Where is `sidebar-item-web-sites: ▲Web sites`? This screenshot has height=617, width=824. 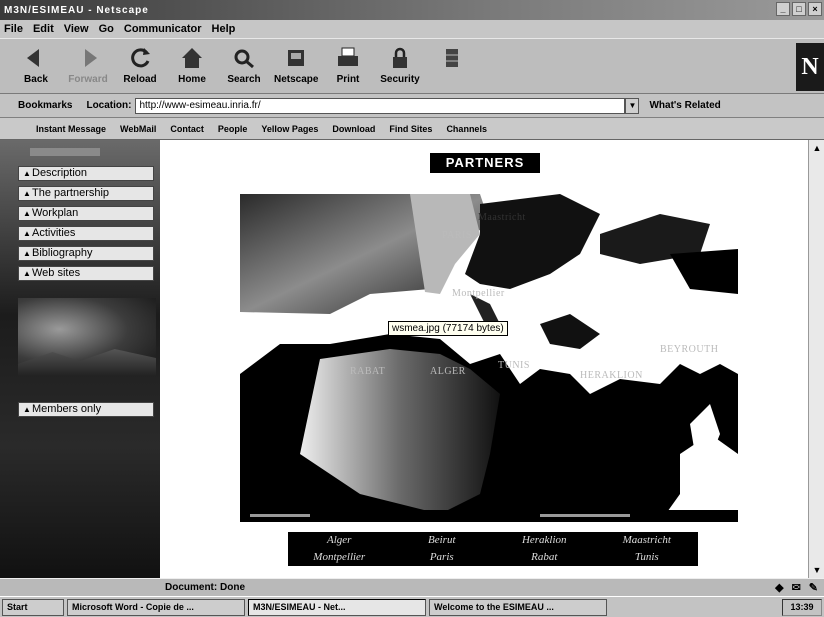
sidebar-item-web-sites: ▲Web sites is located at coordinates (86, 273).